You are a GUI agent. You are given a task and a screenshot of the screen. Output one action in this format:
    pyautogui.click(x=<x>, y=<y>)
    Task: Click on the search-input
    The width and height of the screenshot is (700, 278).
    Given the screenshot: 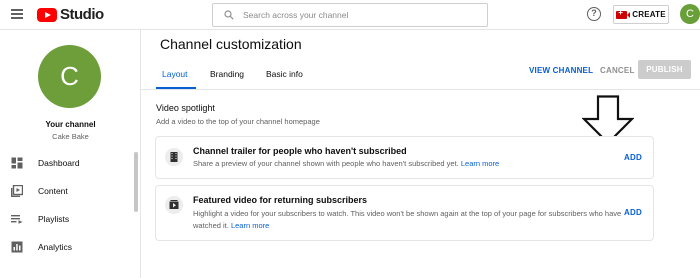 What is the action you would take?
    pyautogui.click(x=353, y=15)
    